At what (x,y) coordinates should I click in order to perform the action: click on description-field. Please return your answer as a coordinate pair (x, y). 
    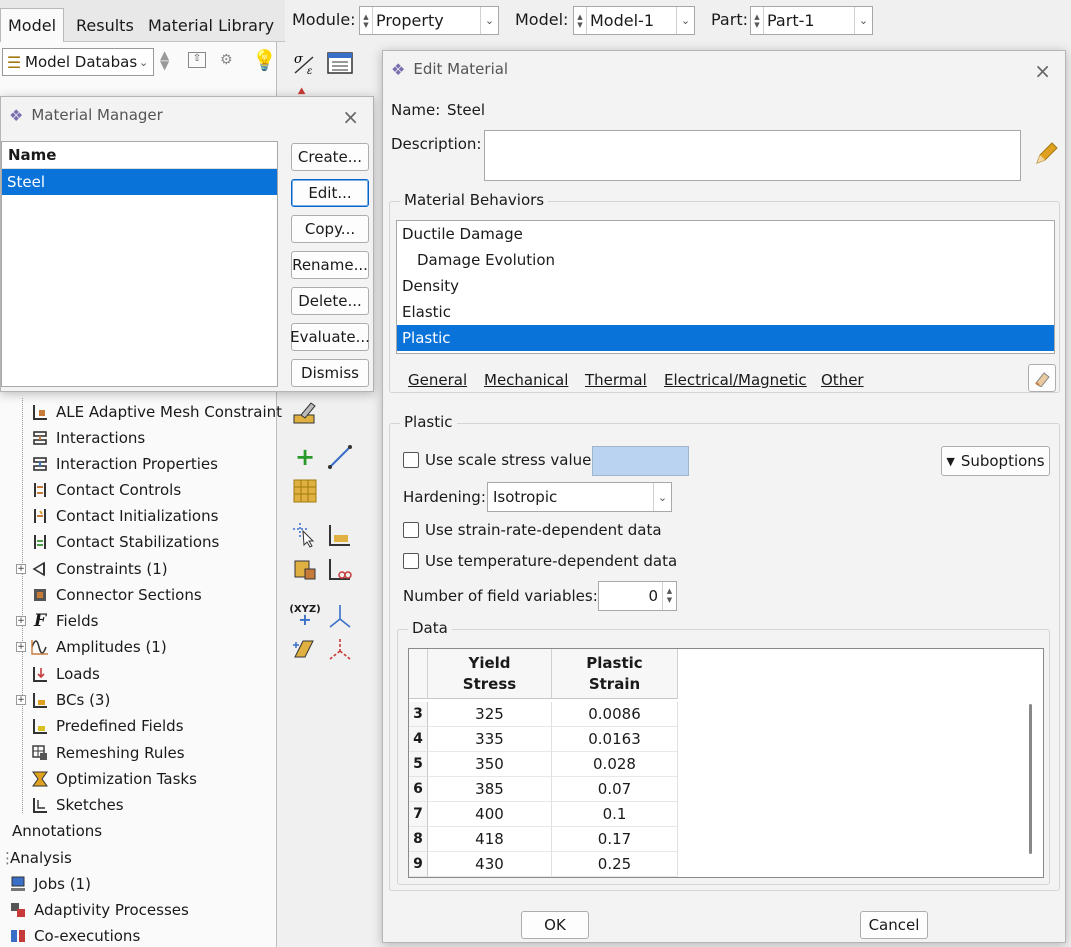
    Looking at the image, I should click on (752, 155).